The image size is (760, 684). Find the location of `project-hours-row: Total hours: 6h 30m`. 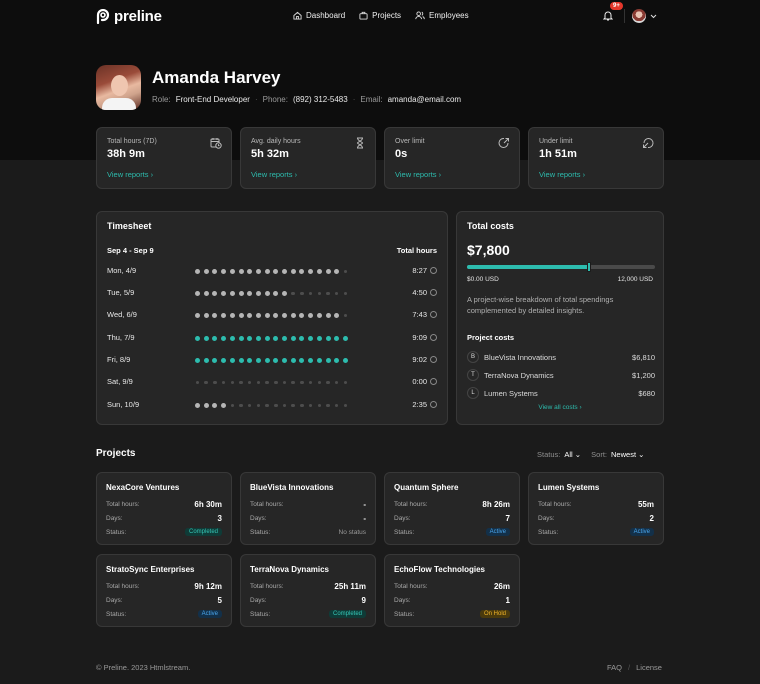

project-hours-row: Total hours: 6h 30m is located at coordinates (164, 505).